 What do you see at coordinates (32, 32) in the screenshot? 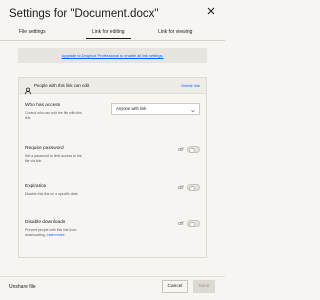
I see `tab-file-settings: File settings` at bounding box center [32, 32].